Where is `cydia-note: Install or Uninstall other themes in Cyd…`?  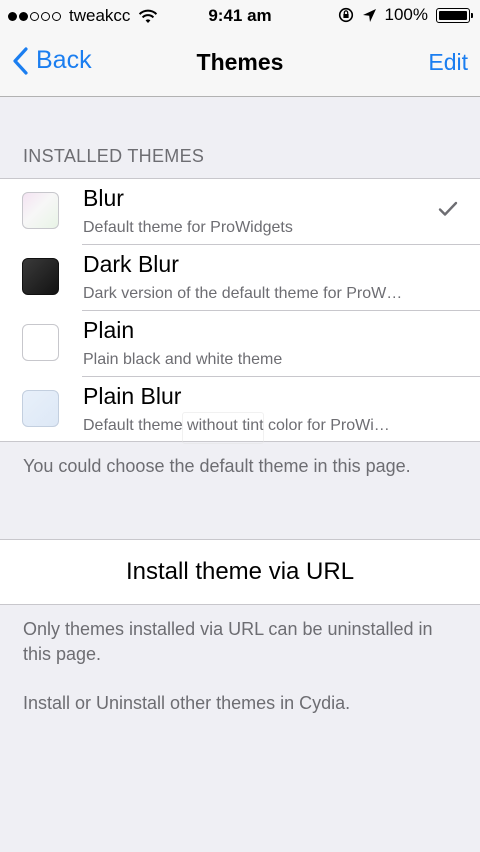
cydia-note: Install or Uninstall other themes in Cyd… is located at coordinates (187, 703).